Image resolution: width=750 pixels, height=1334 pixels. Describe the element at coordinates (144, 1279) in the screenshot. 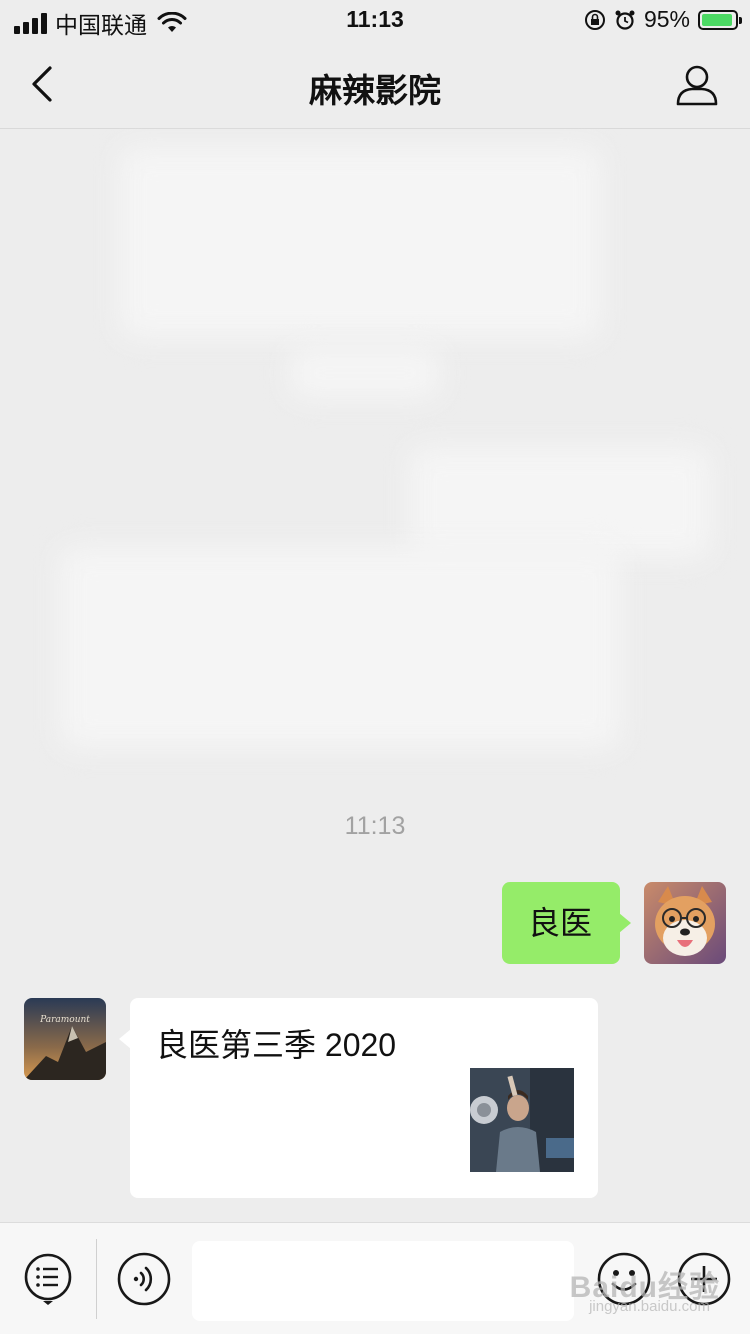

I see `voice-icon` at that location.